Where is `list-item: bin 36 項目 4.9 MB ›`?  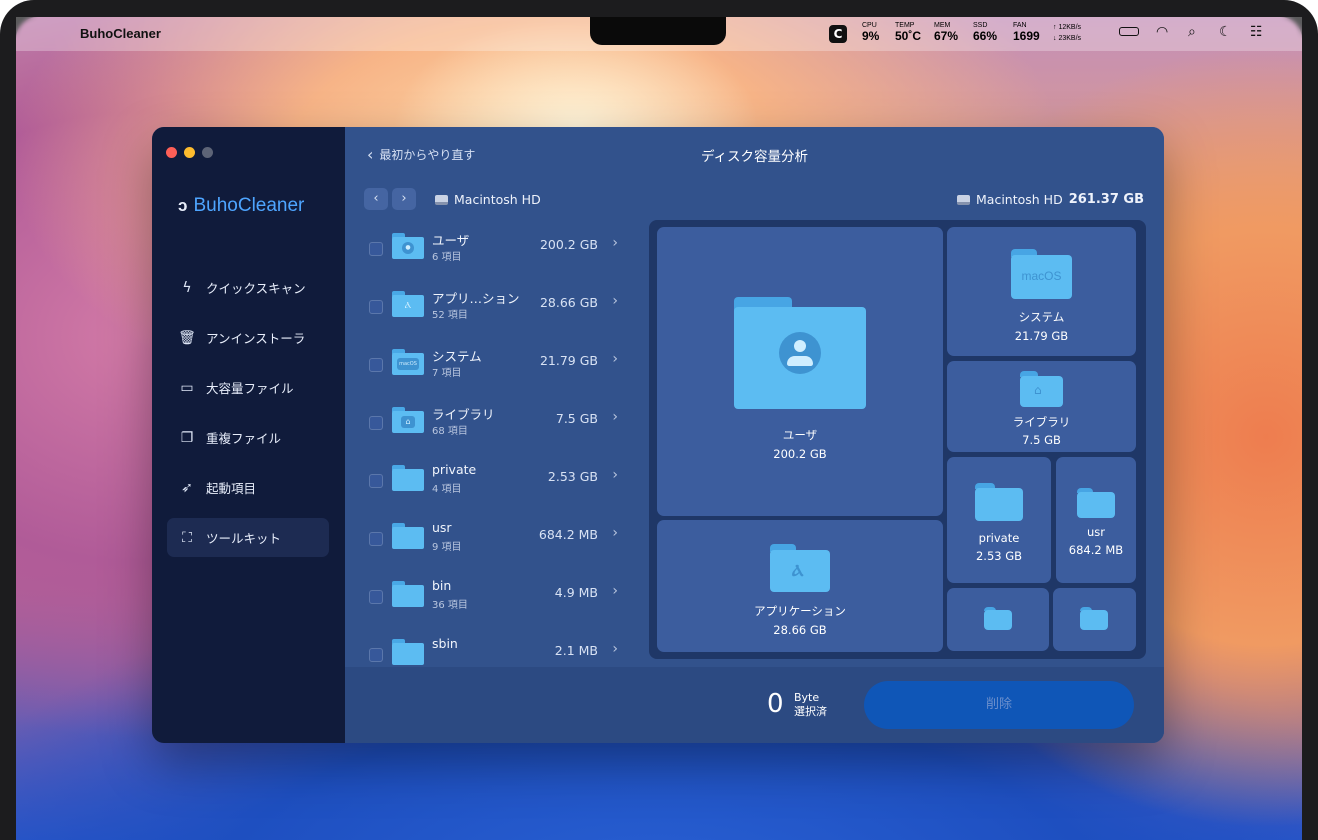
list-item: bin 36 項目 4.9 MB › is located at coordinates (495, 604).